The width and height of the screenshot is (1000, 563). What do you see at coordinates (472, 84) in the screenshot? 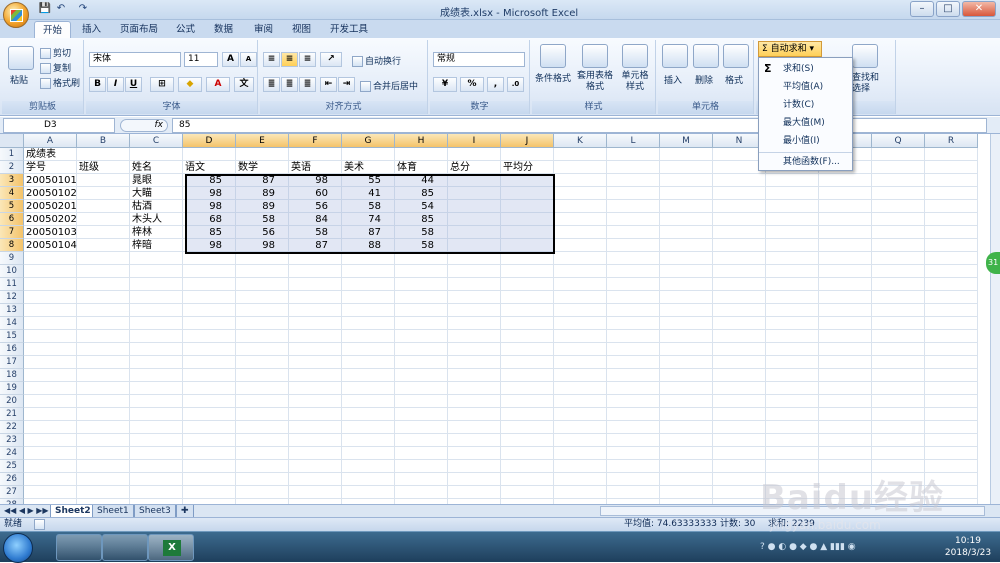
I see `percent-button: %` at bounding box center [472, 84].